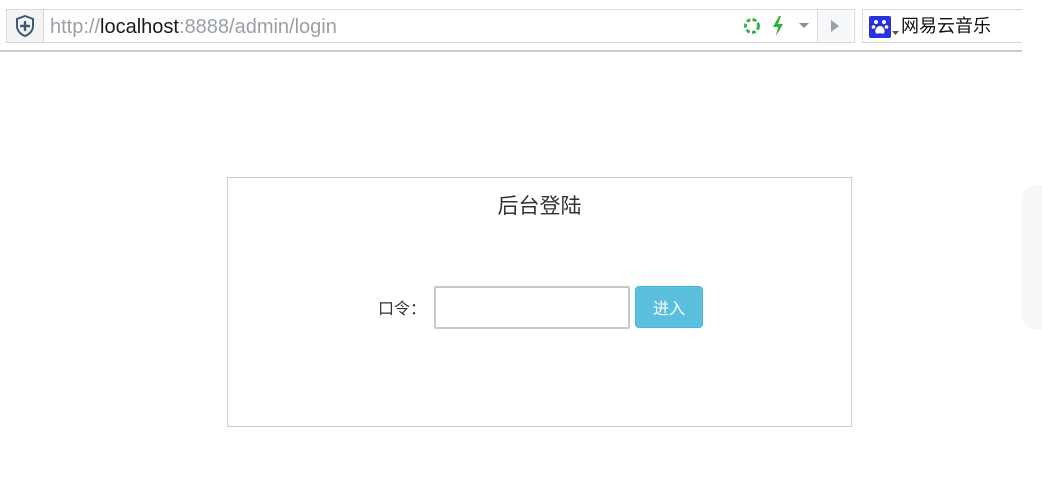 The height and width of the screenshot is (483, 1042). I want to click on password-input, so click(532, 307).